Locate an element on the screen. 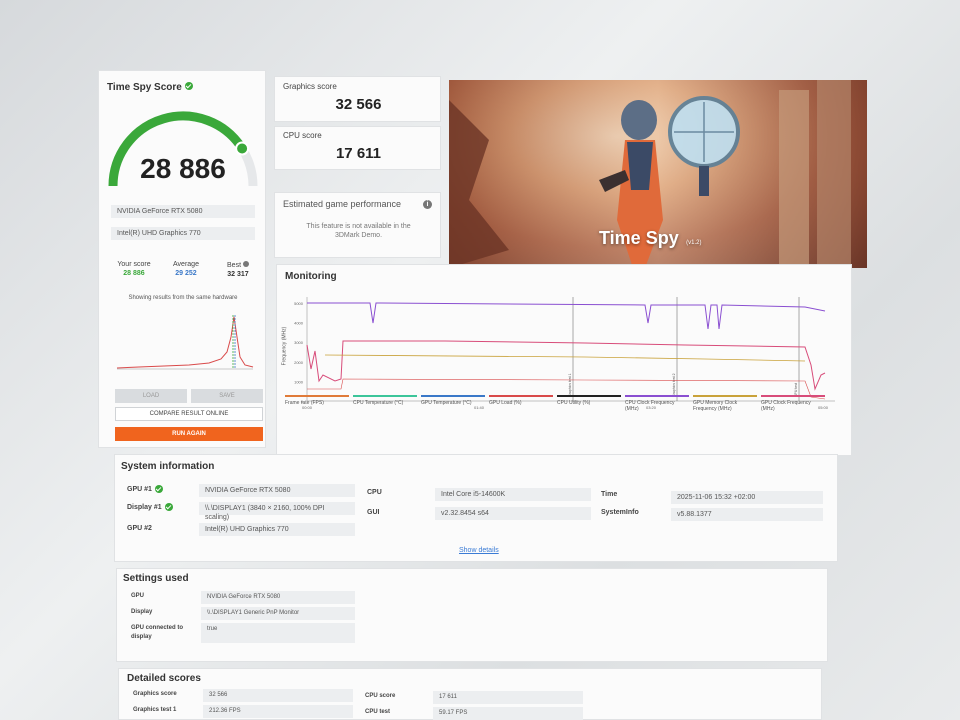 Image resolution: width=960 pixels, height=720 pixels. gpu1-label: GPU #1 is located at coordinates (139, 489).